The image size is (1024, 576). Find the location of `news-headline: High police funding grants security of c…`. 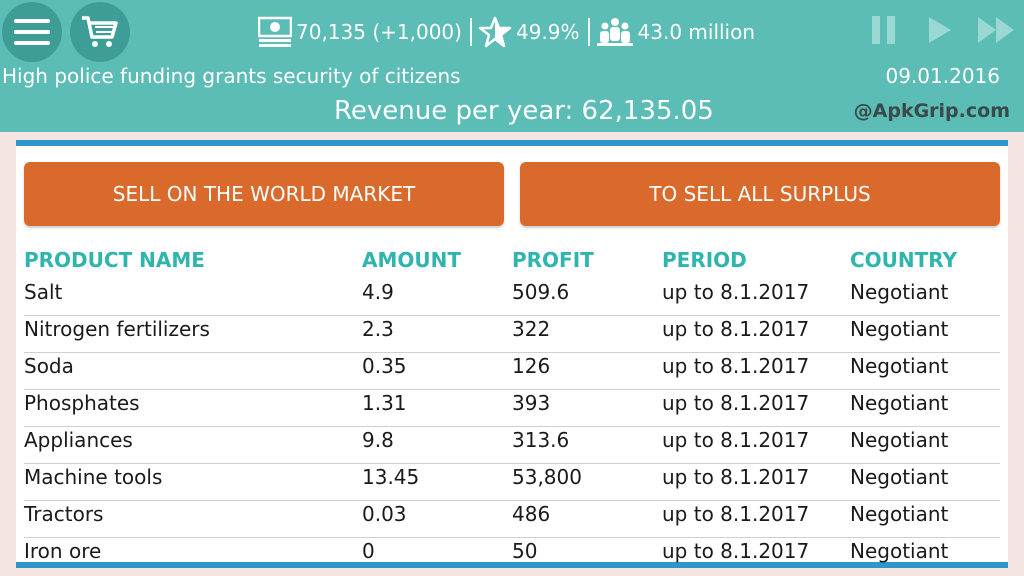

news-headline: High police funding grants security of c… is located at coordinates (231, 76).